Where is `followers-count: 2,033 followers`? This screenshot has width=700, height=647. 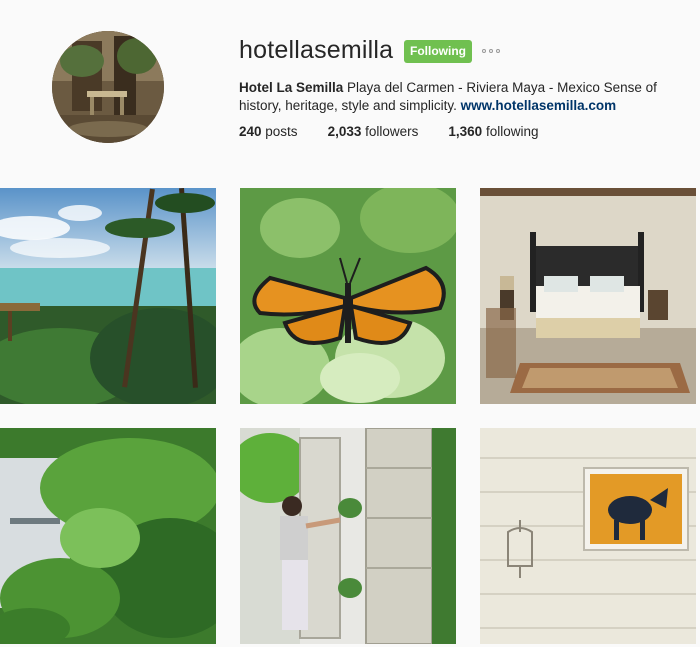
followers-count: 2,033 followers is located at coordinates (373, 131).